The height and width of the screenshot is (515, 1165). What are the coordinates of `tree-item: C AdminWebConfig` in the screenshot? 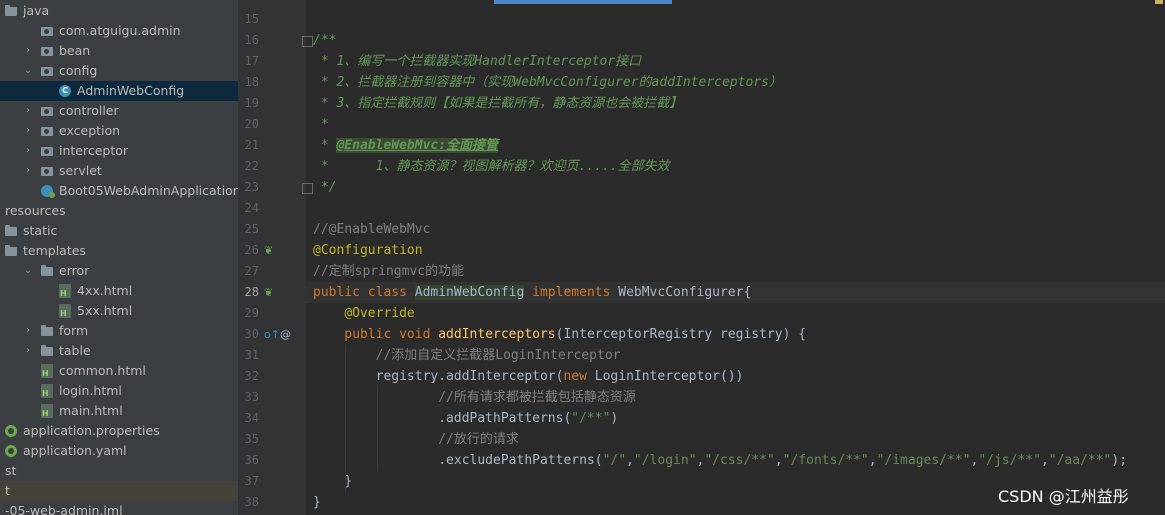 It's located at (119, 91).